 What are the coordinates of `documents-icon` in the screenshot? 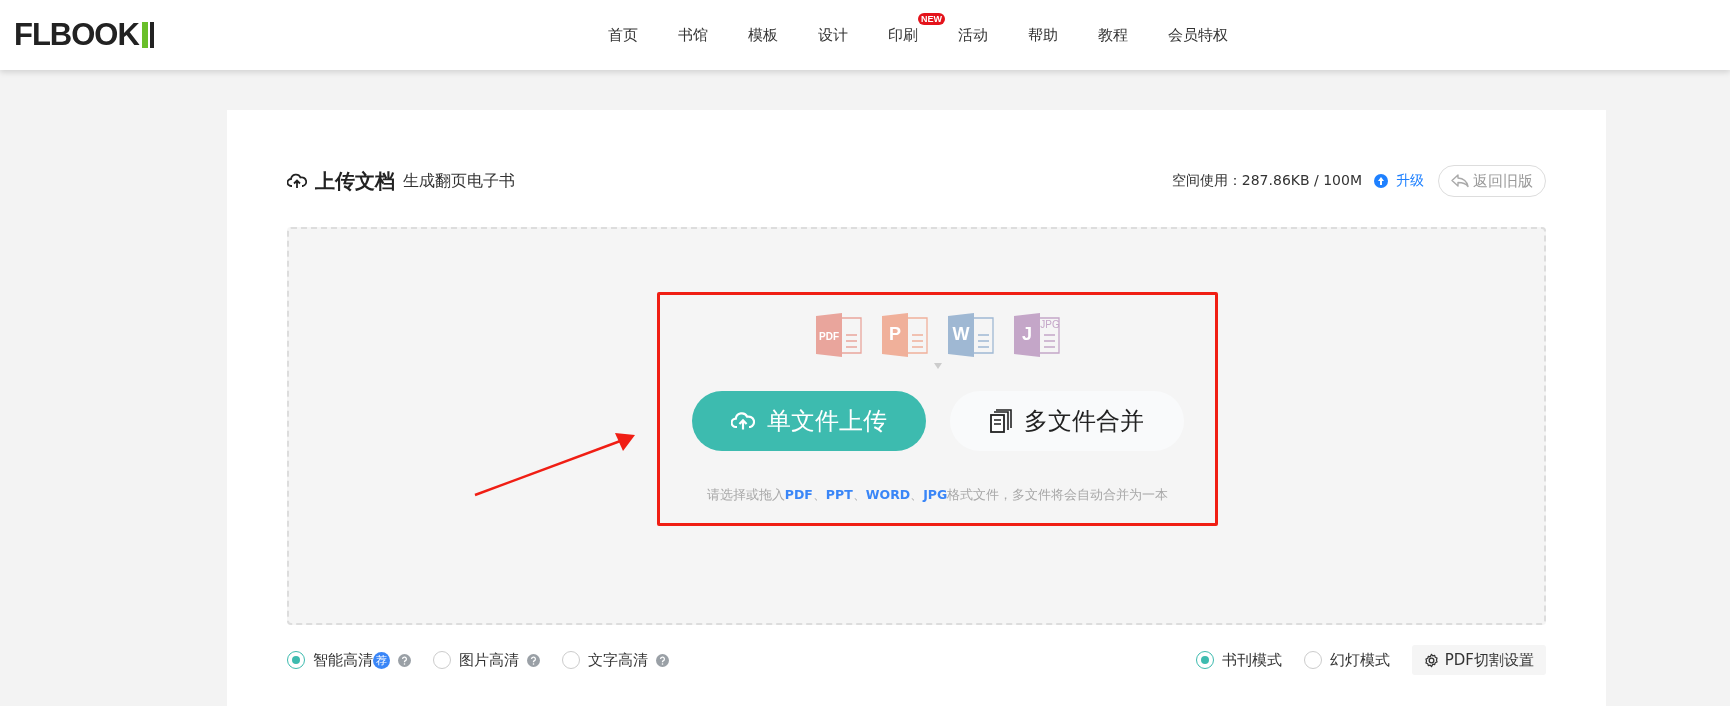 It's located at (1000, 421).